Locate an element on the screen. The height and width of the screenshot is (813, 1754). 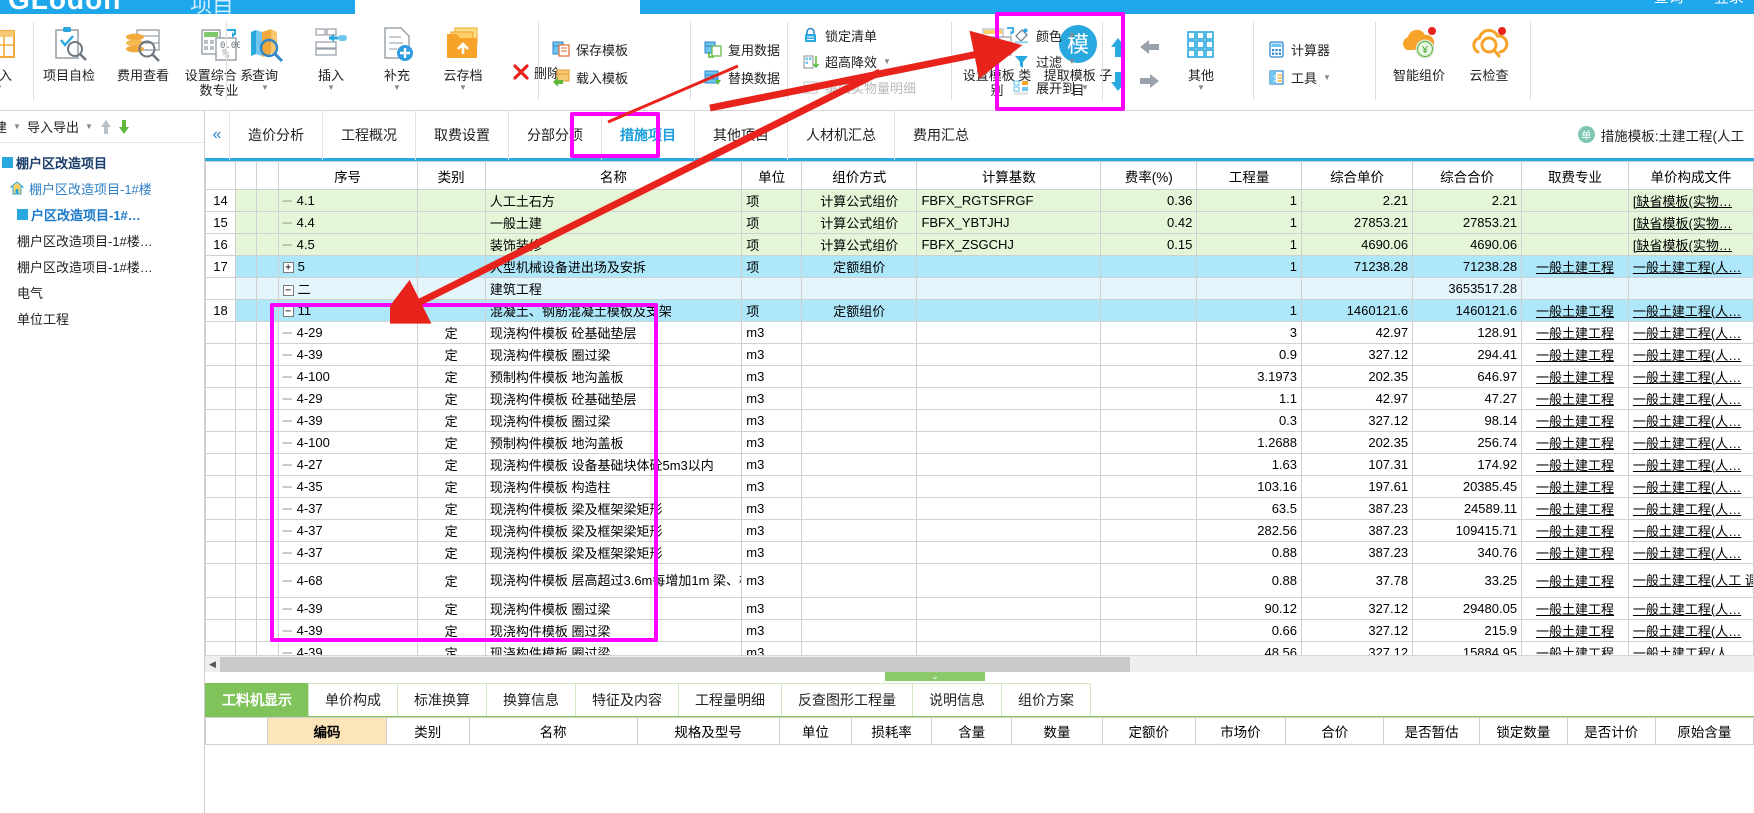
new-project-button: 建 is located at coordinates (3, 126).